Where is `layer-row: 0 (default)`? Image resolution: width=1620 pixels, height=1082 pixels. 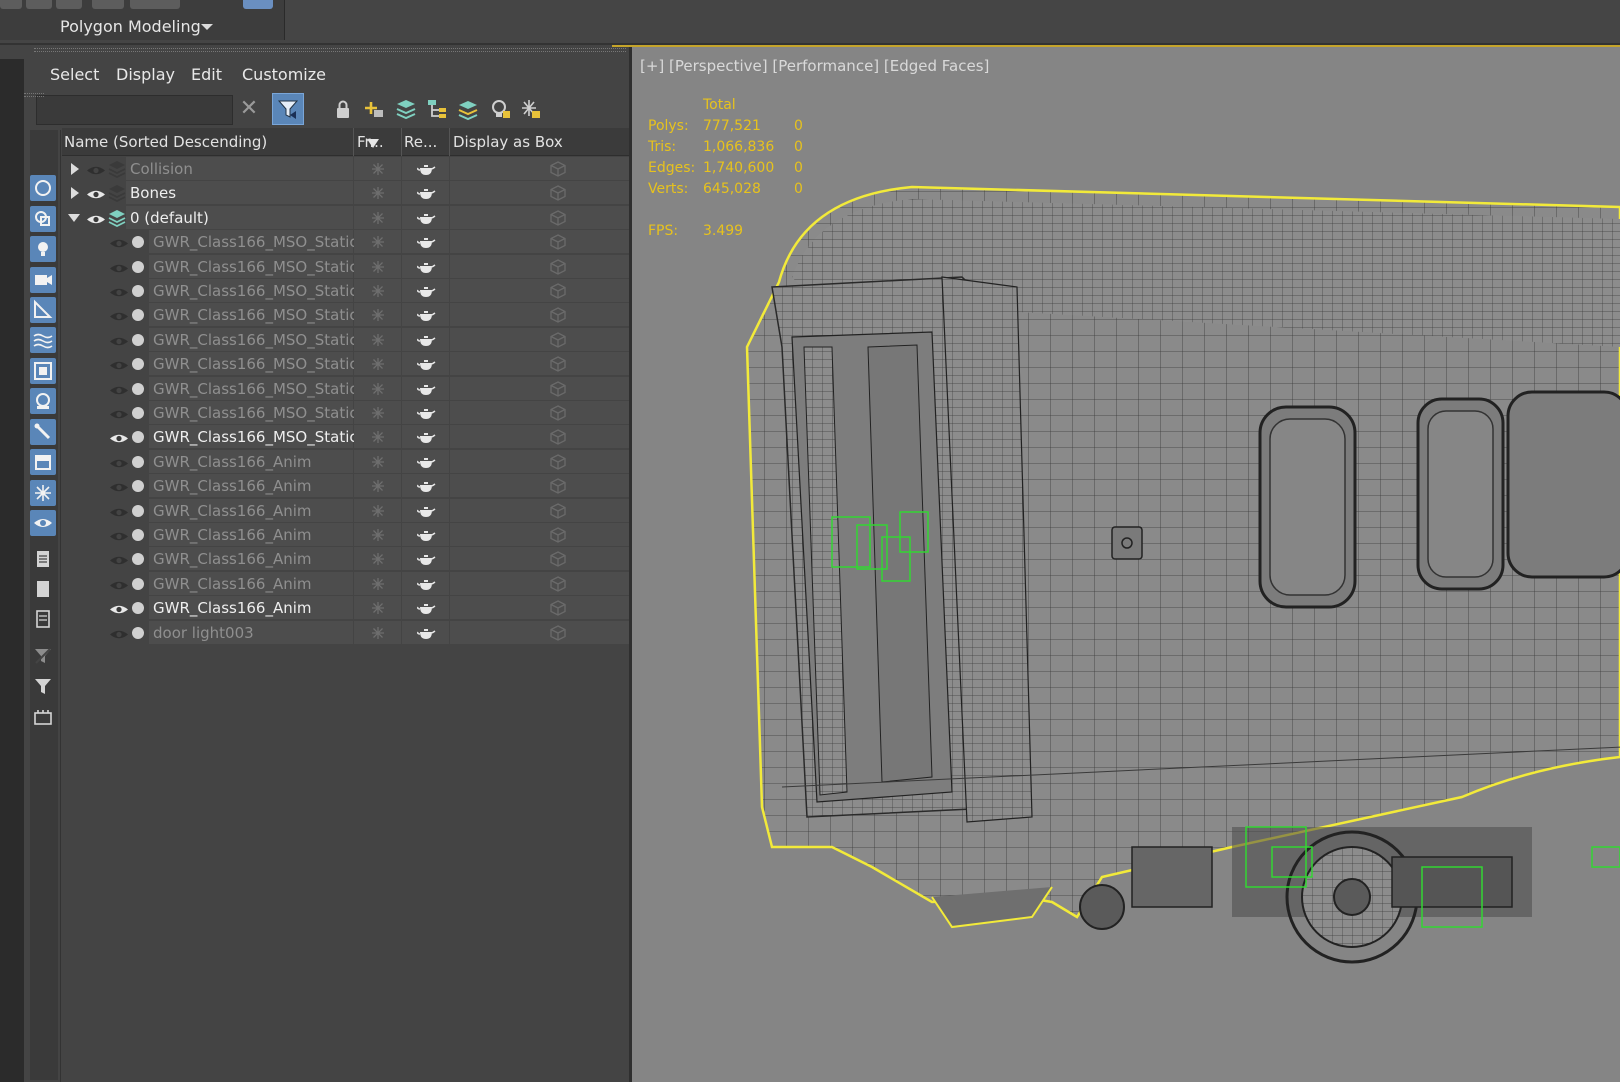 layer-row: 0 (default) is located at coordinates (345, 218).